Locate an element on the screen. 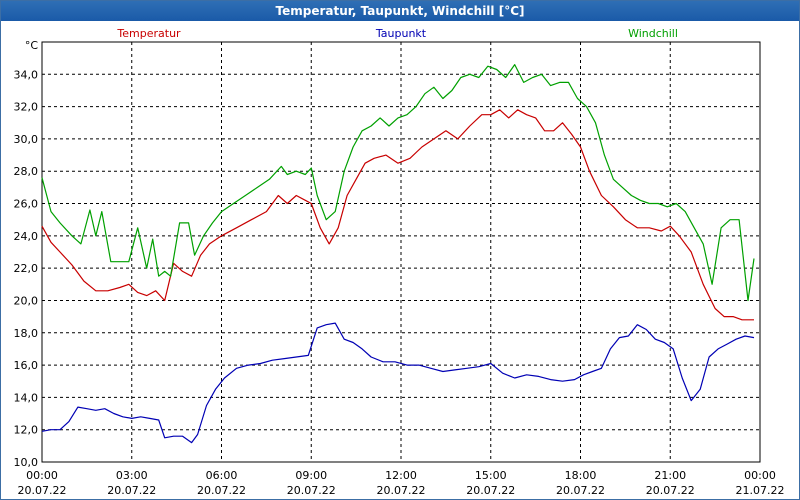  x-tick-date: 21.07.22 is located at coordinates (760, 490).